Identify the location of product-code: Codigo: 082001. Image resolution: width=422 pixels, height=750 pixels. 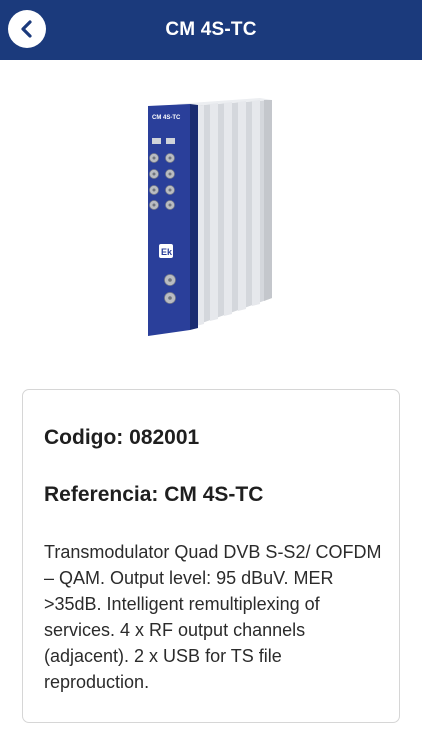
(122, 437).